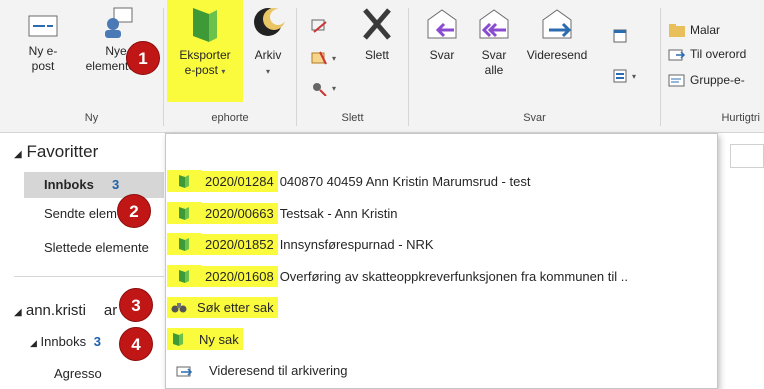  Describe the element at coordinates (43, 26) in the screenshot. I see `envelope-icon` at that location.